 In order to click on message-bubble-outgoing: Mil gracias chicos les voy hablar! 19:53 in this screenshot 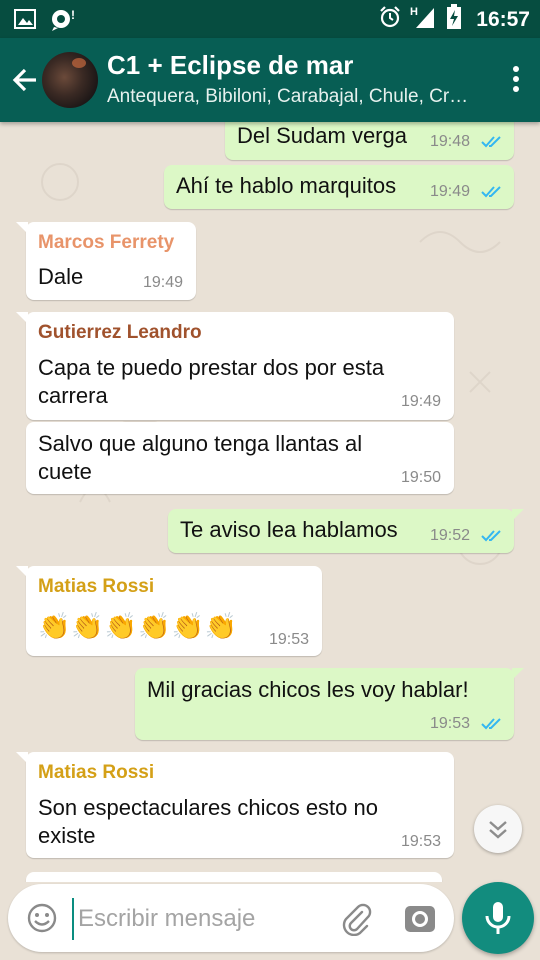, I will do `click(329, 704)`.